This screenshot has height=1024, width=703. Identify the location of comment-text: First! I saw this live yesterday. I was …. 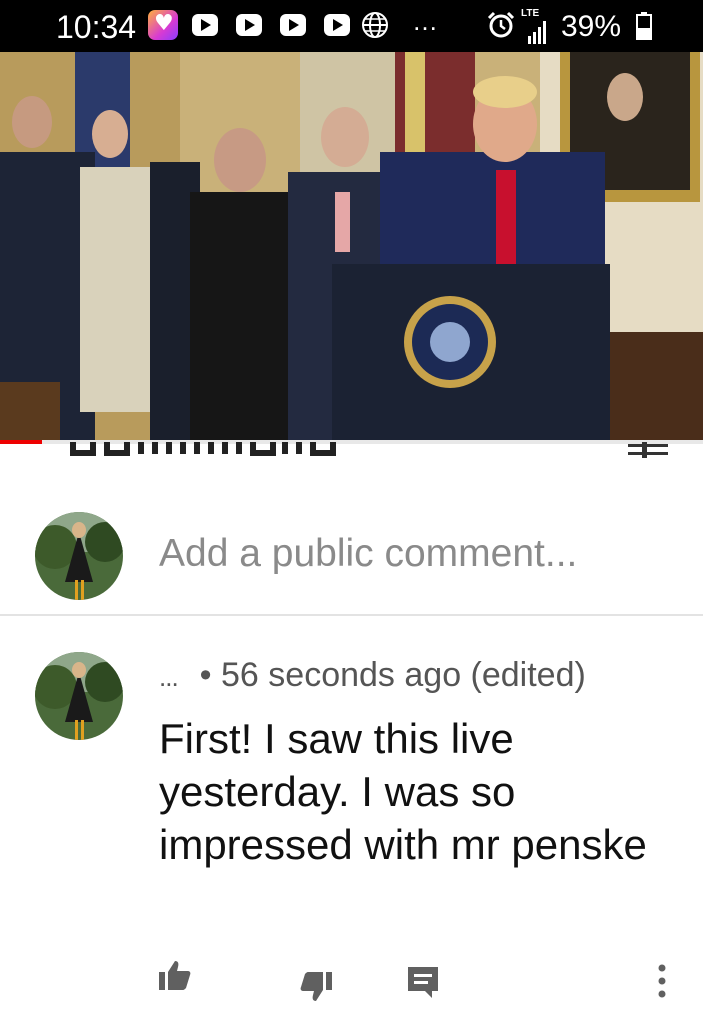
(403, 791).